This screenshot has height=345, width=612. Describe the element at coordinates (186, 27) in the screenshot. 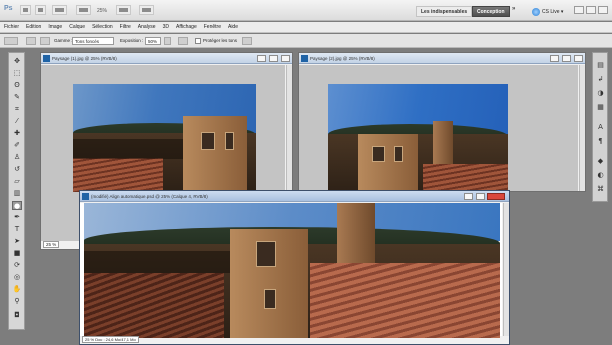

I see `menu-affichage: Affichage` at that location.